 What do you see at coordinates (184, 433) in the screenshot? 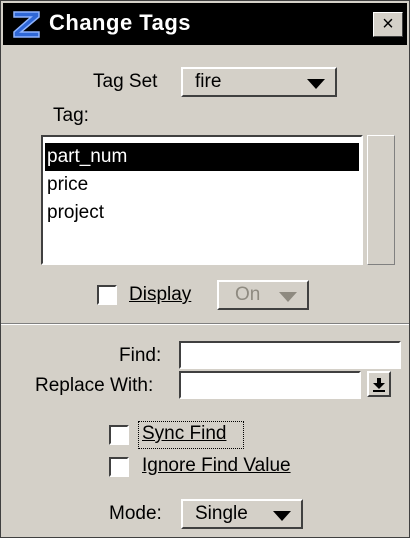
I see `sync-find-label: Sync Find` at bounding box center [184, 433].